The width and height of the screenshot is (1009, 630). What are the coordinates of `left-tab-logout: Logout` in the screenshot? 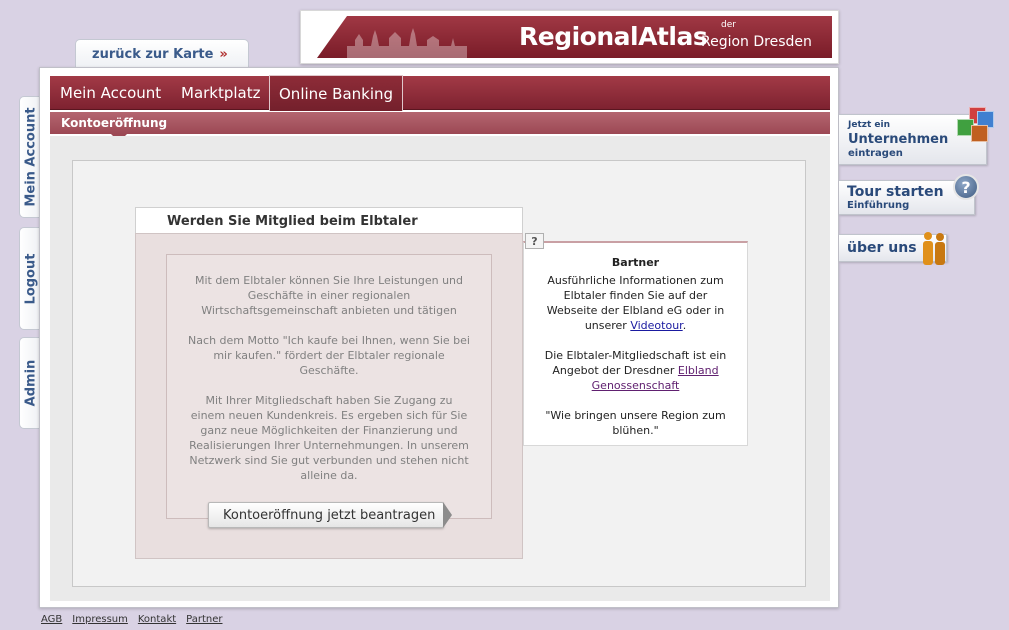 It's located at (30, 278).